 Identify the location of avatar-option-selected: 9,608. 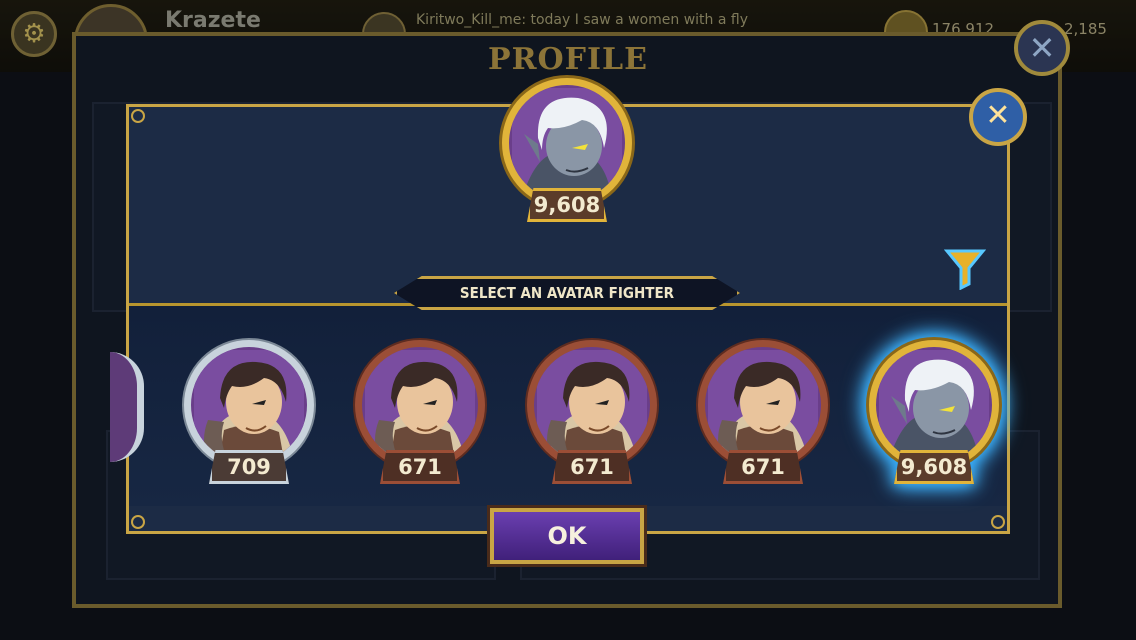
(936, 415).